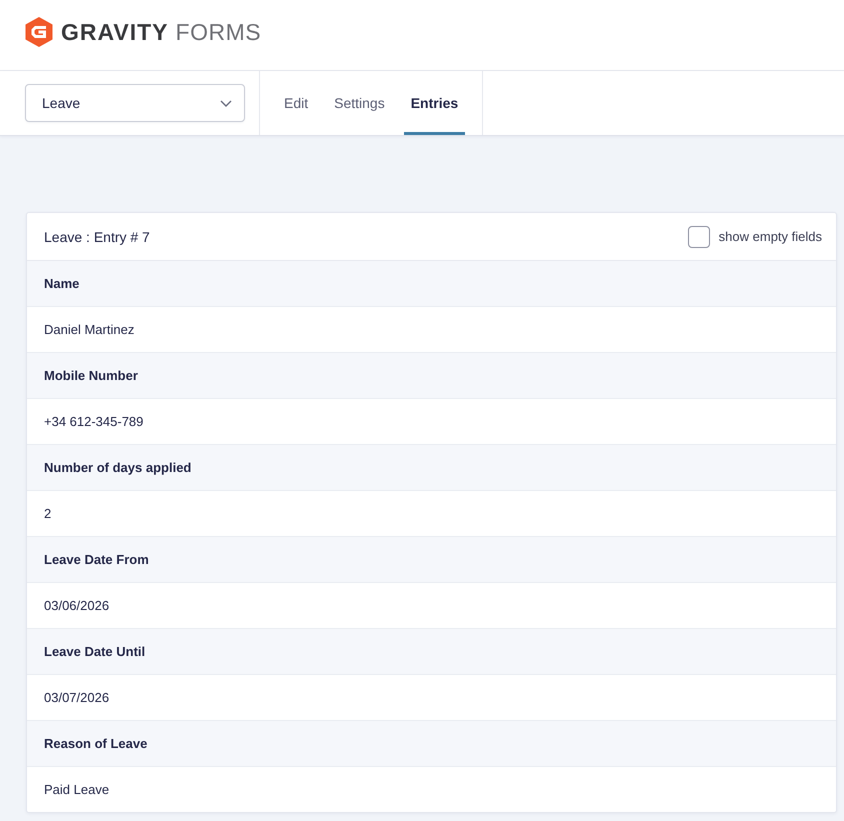 This screenshot has width=844, height=821. What do you see at coordinates (96, 559) in the screenshot?
I see `field-label: Leave Date From` at bounding box center [96, 559].